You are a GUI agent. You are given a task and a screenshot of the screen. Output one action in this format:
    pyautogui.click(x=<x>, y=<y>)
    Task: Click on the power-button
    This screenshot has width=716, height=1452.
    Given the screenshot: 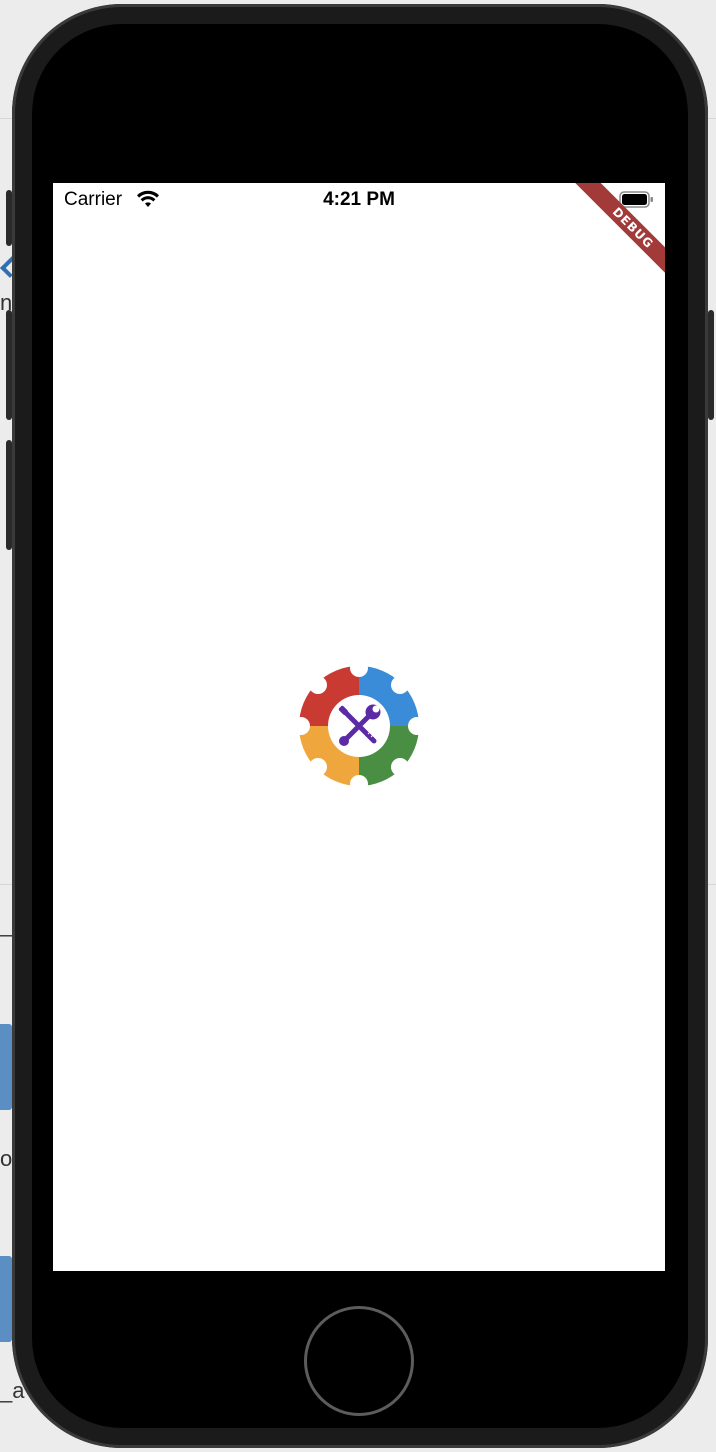 What is the action you would take?
    pyautogui.click(x=711, y=365)
    